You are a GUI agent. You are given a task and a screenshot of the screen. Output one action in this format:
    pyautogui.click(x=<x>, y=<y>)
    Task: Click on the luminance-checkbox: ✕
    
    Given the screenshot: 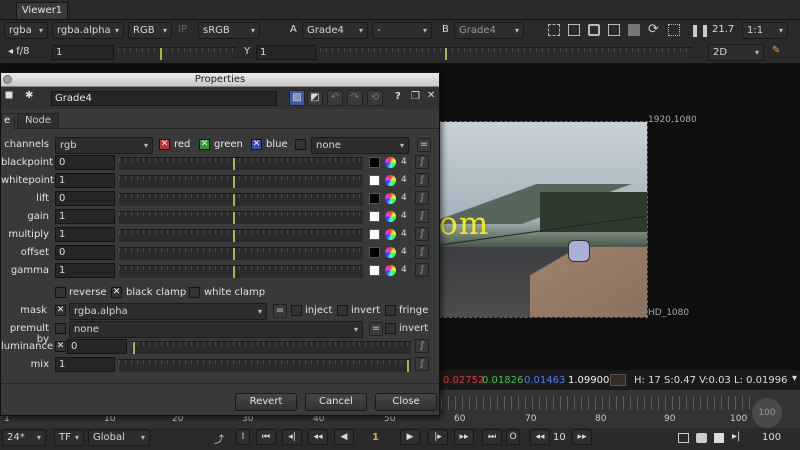 What is the action you would take?
    pyautogui.click(x=60, y=346)
    